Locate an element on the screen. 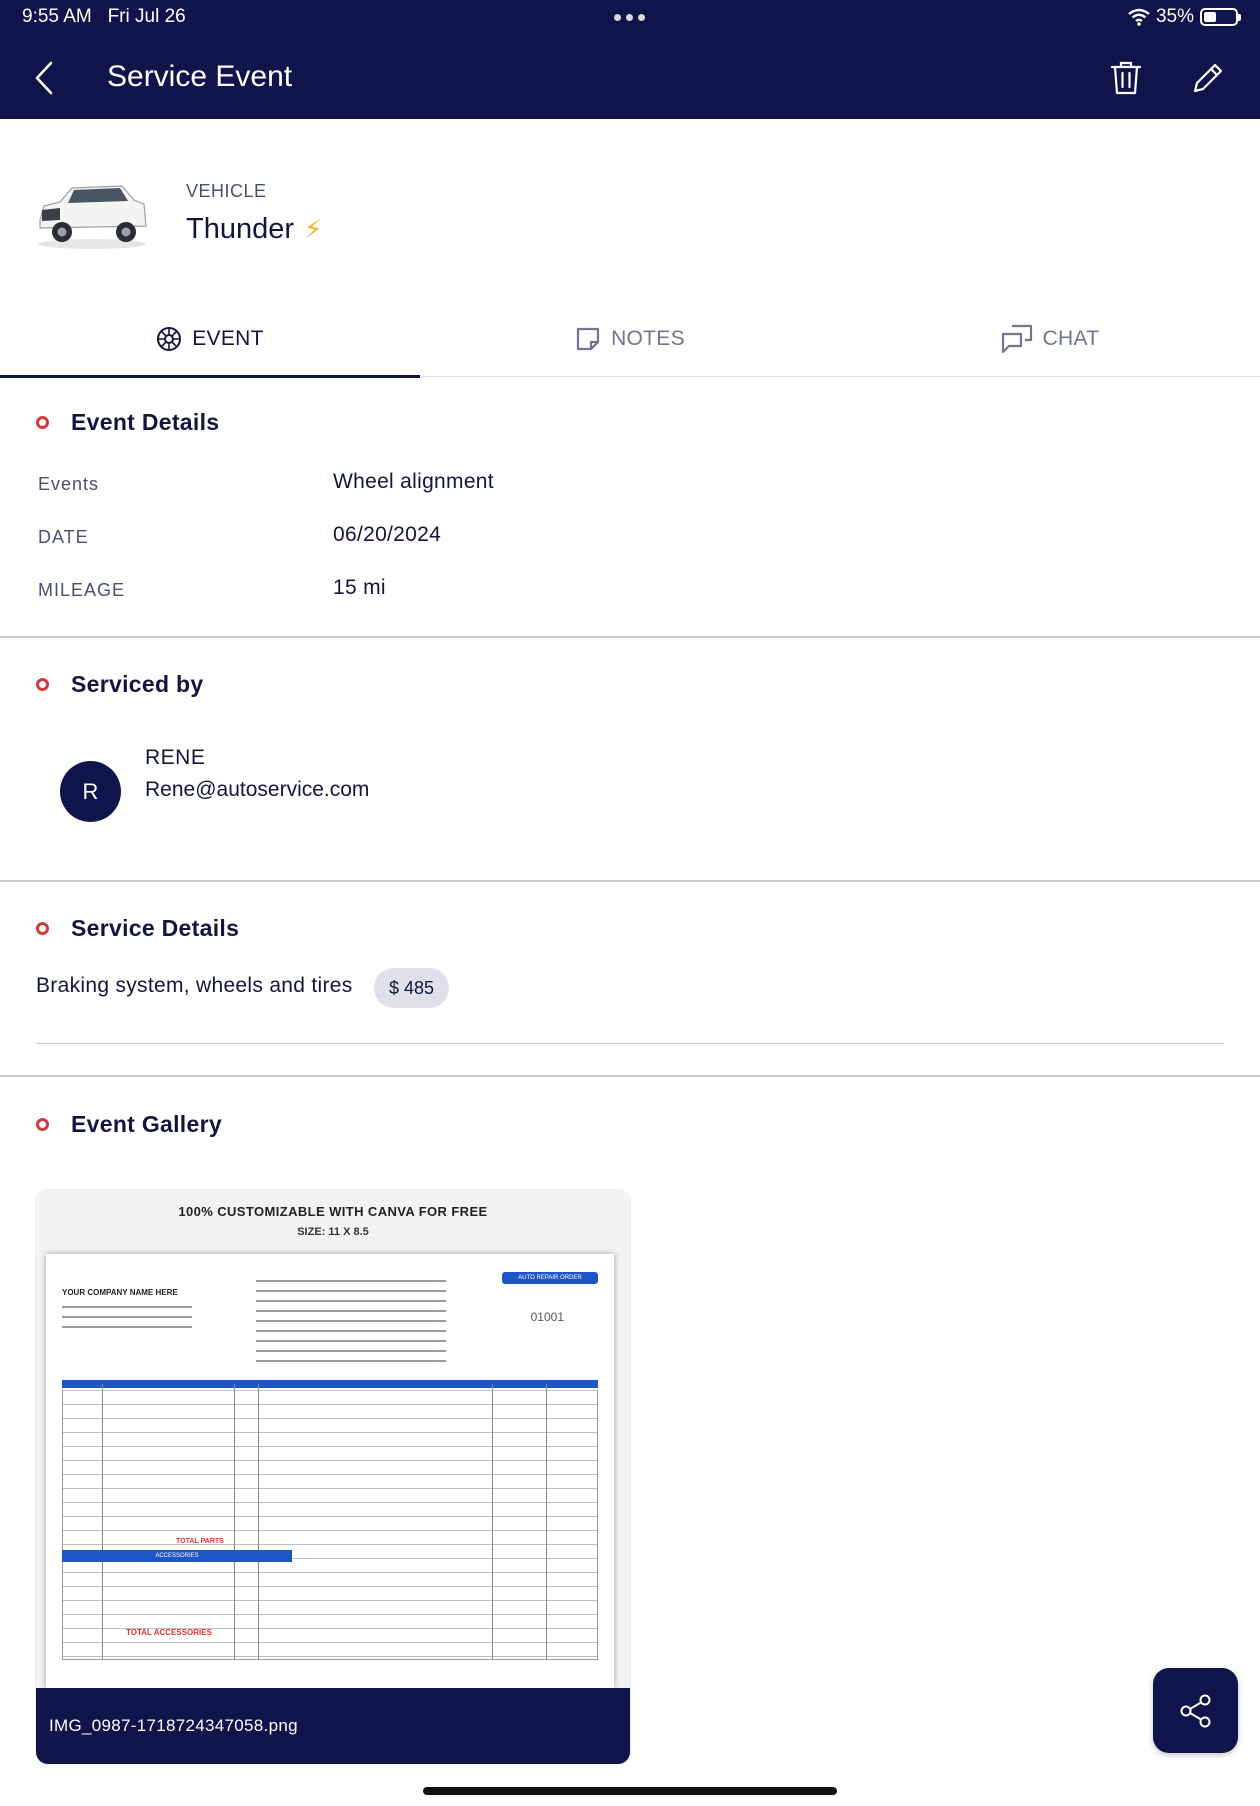  event-gallery-title: Event Gallery is located at coordinates (146, 1124).